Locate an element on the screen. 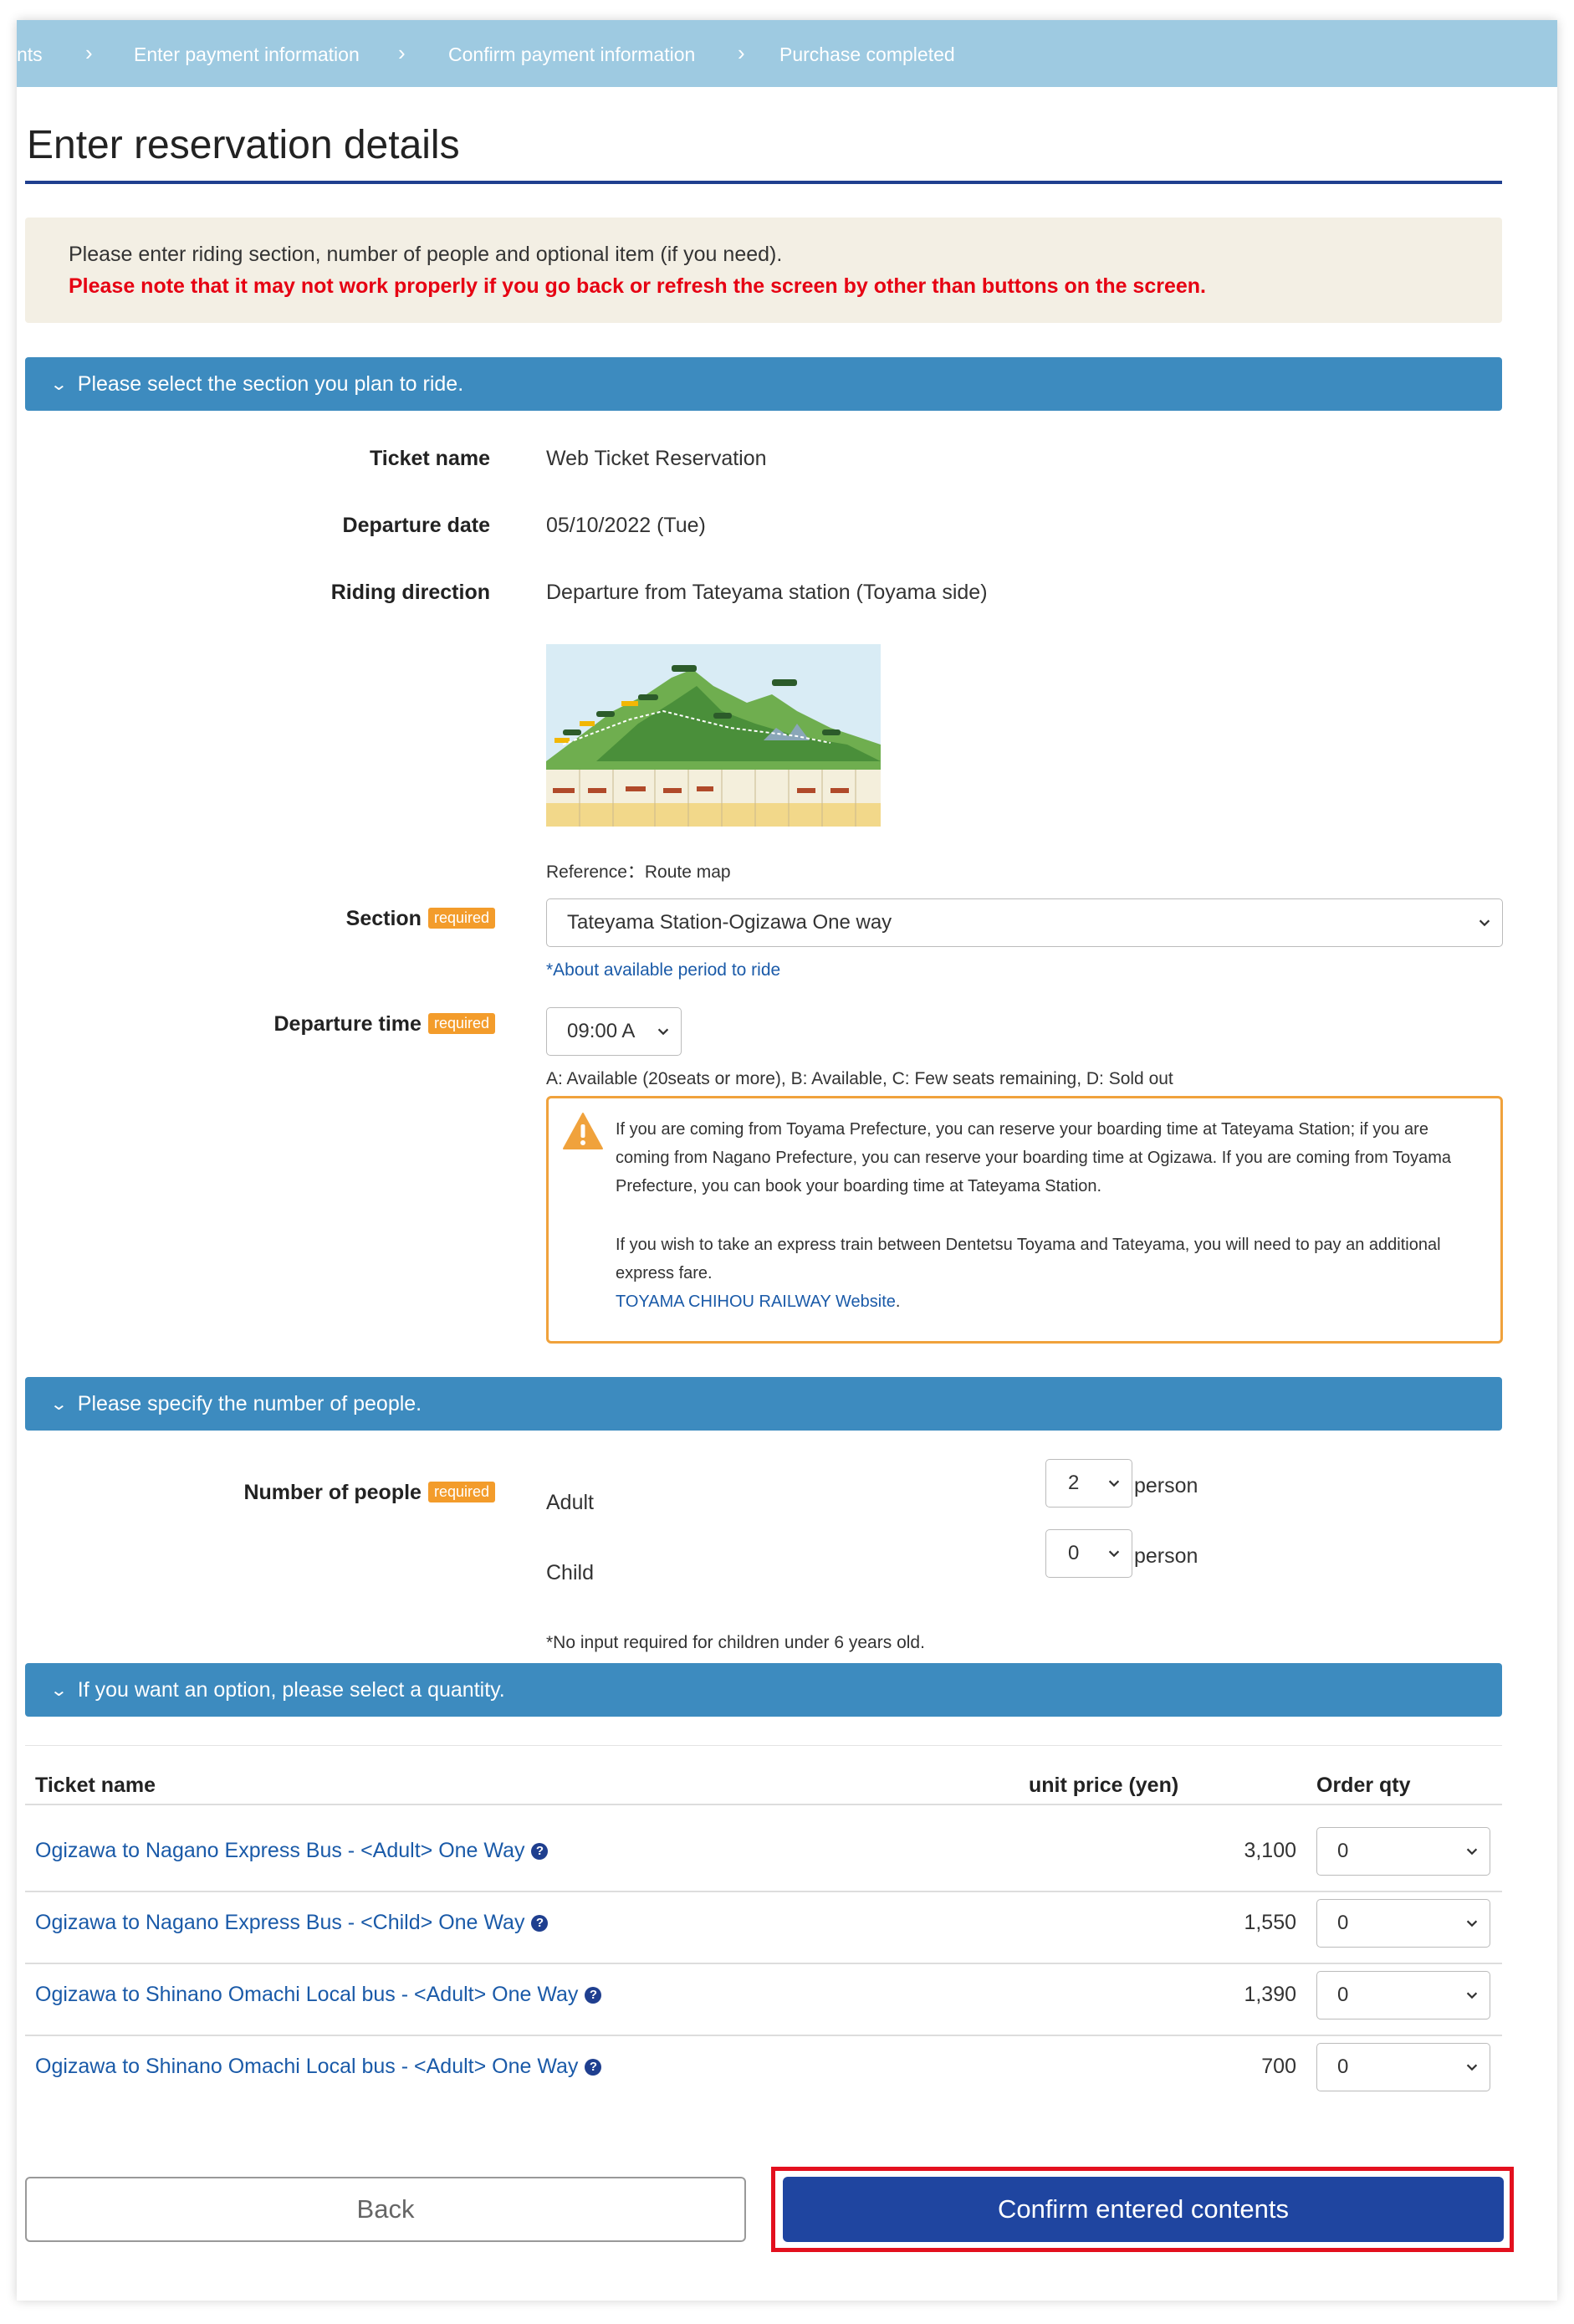  column-header-ticket-name: Ticket name is located at coordinates (95, 1785).